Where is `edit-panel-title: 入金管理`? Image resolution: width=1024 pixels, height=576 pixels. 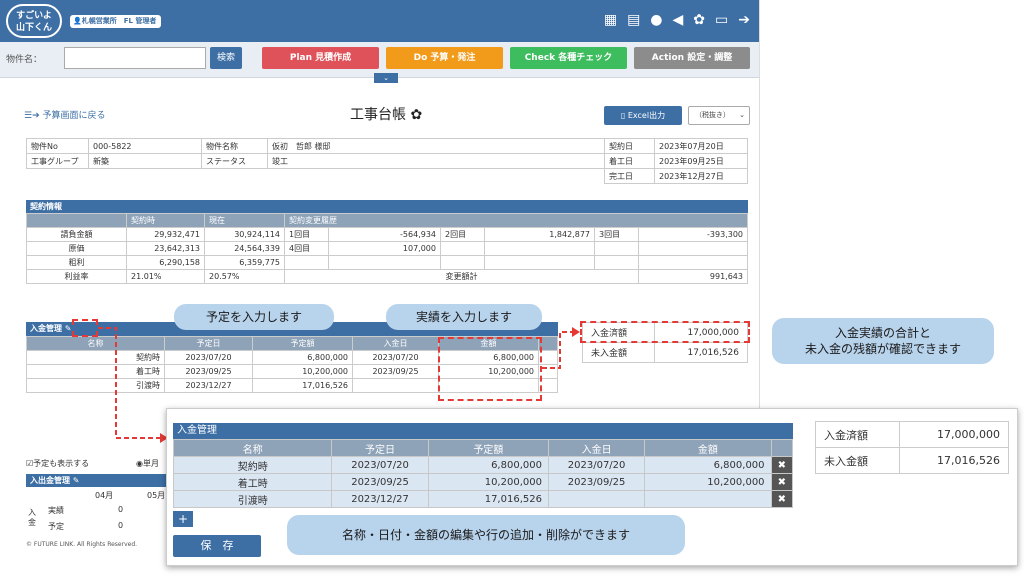
edit-panel-title: 入金管理 is located at coordinates (483, 431).